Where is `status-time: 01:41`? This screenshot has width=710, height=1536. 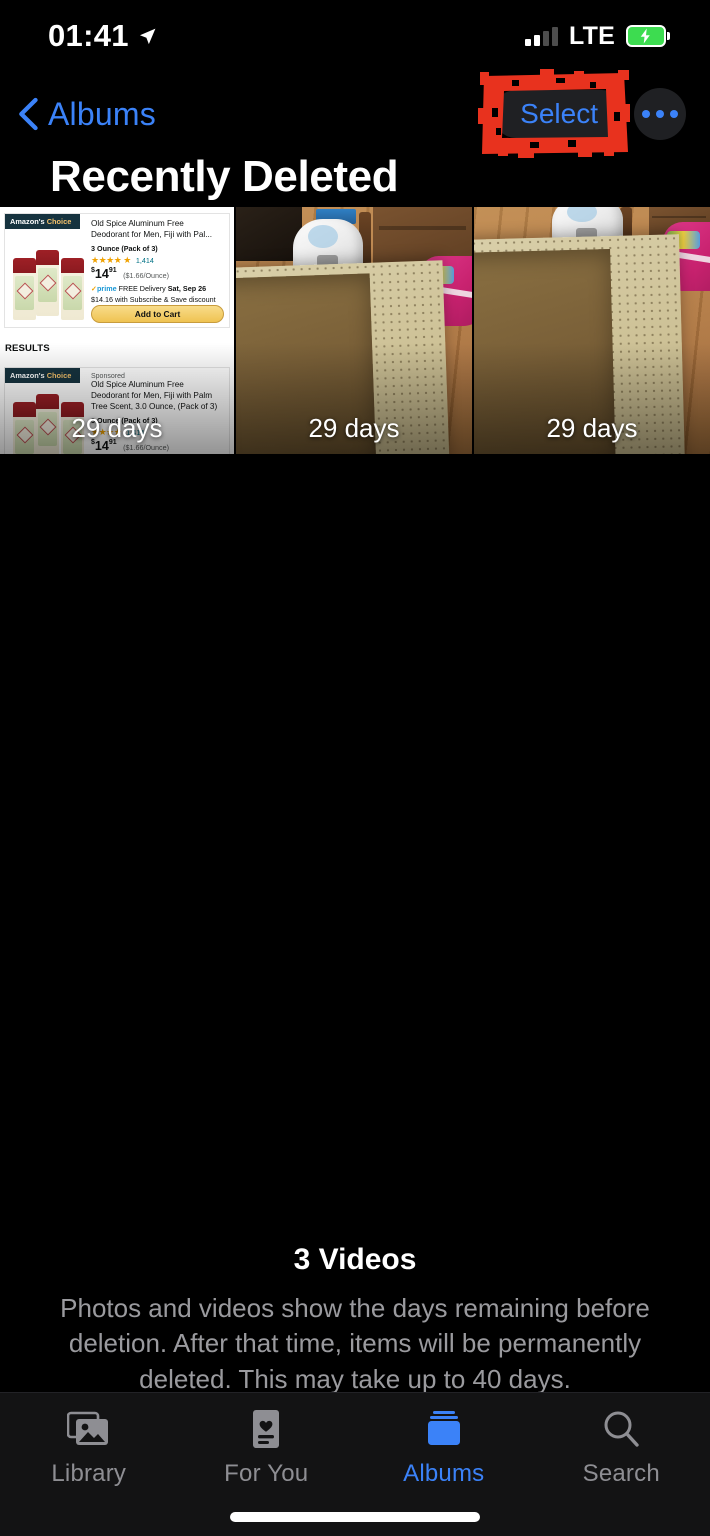 status-time: 01:41 is located at coordinates (88, 35).